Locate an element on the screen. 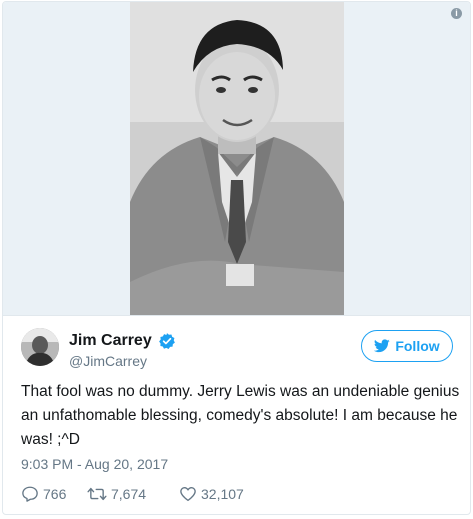  retweet-count: 7,674 is located at coordinates (129, 494).